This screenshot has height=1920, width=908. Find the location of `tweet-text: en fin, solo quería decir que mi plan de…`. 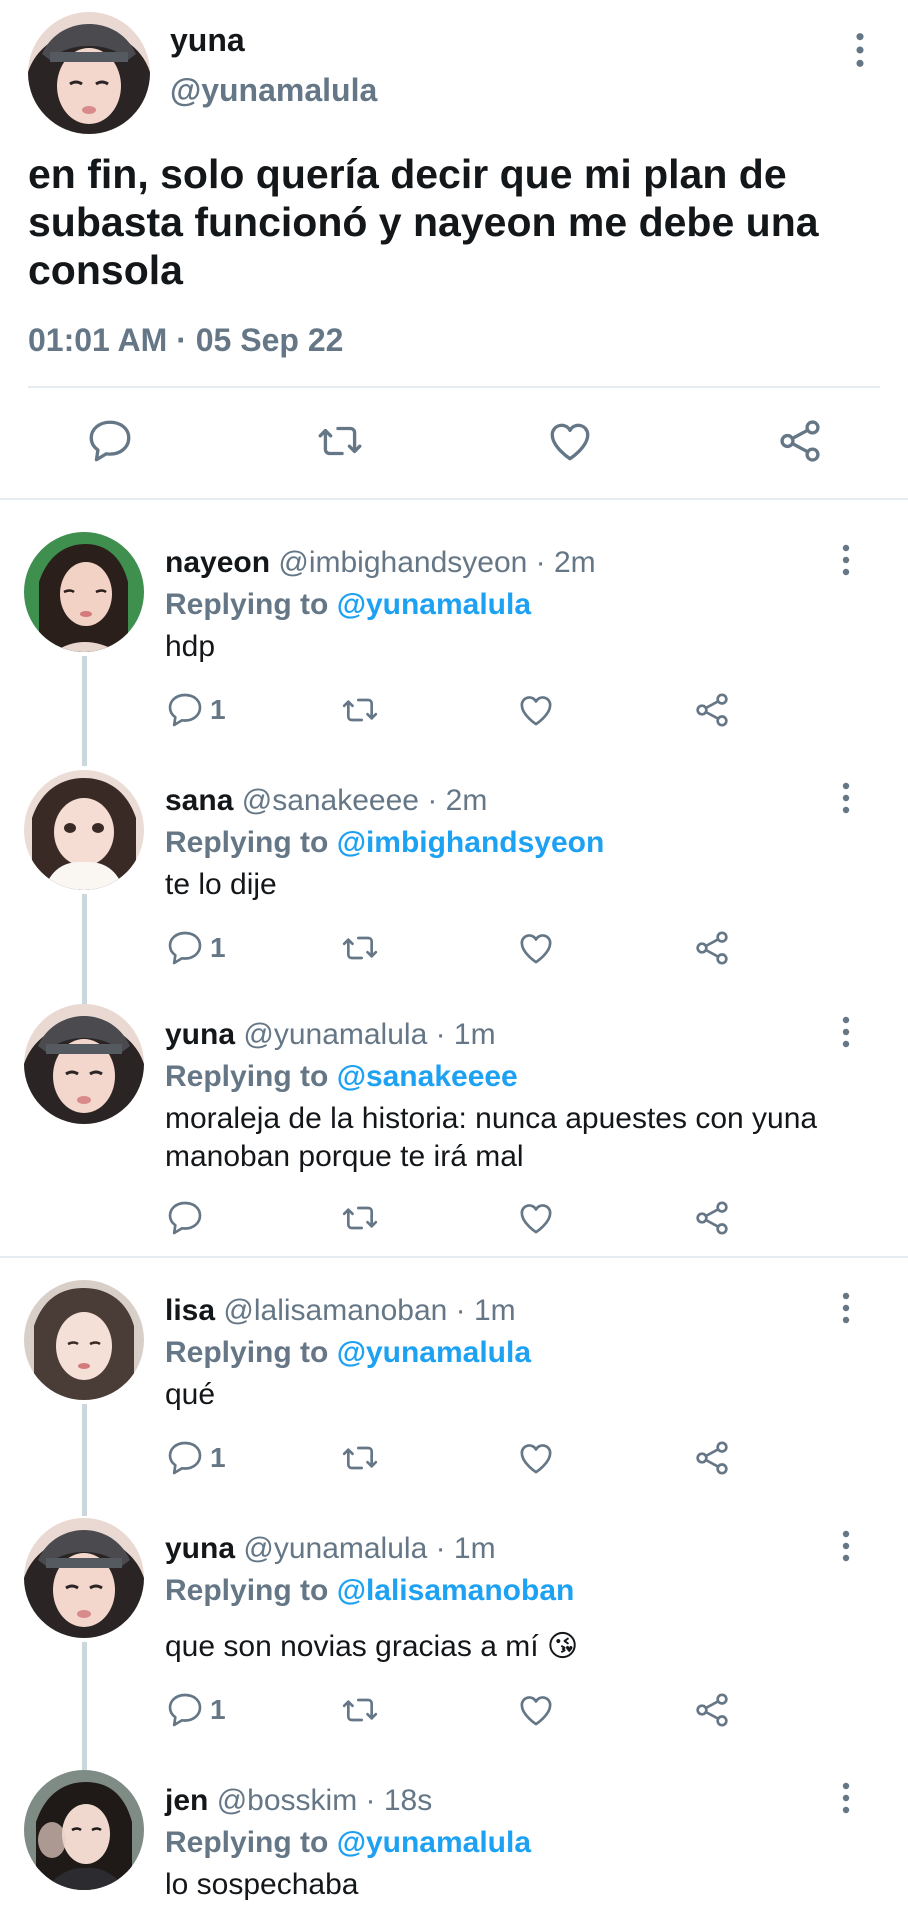

tweet-text: en fin, solo quería decir que mi plan de… is located at coordinates (423, 222).